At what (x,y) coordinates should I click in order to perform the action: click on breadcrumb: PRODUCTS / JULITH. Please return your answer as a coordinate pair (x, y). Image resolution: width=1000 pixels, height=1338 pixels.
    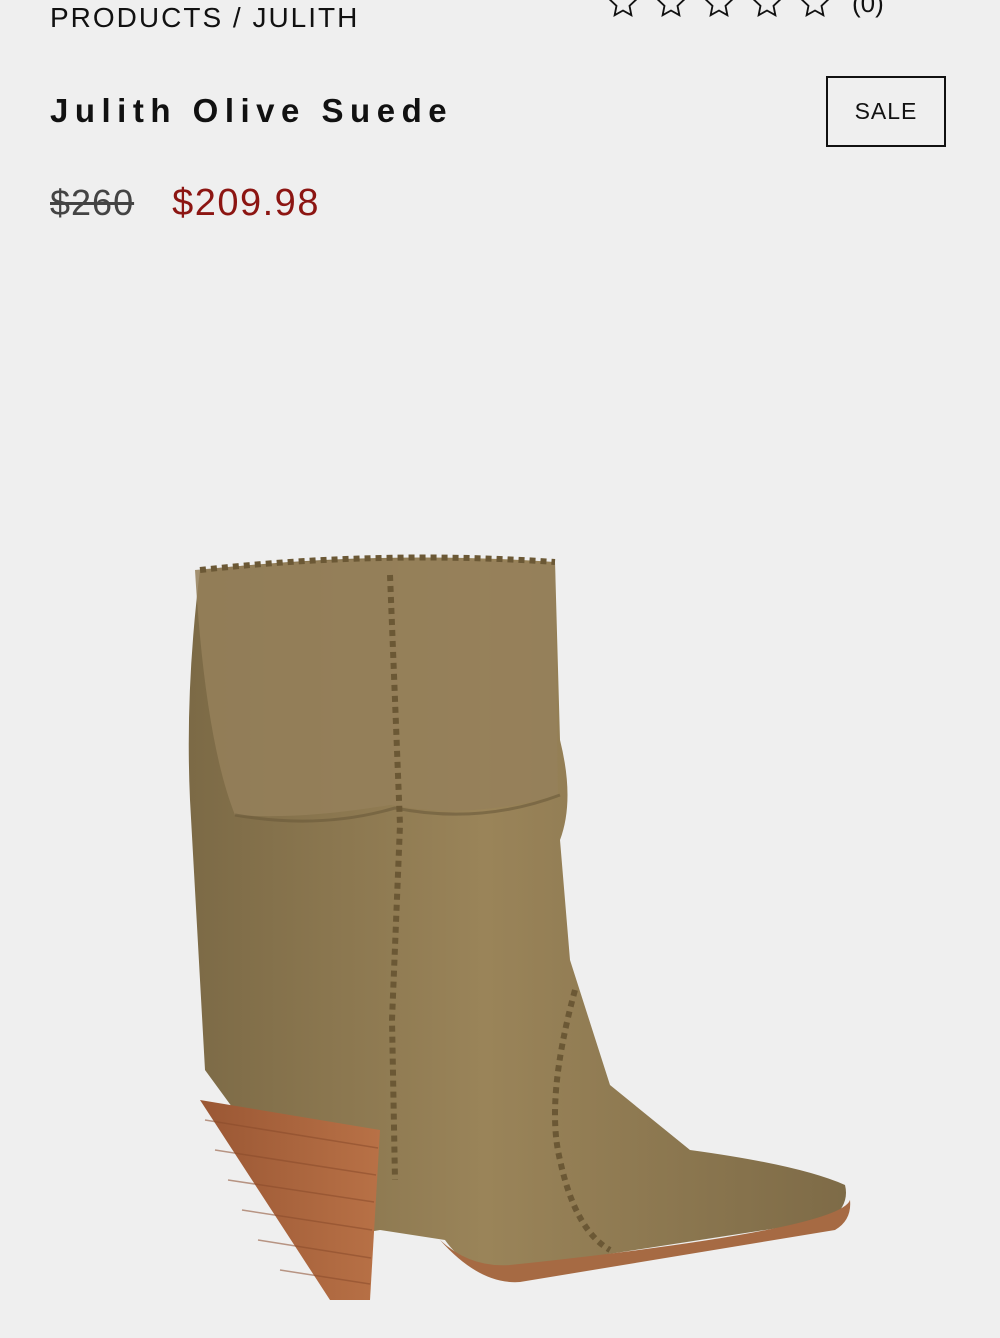
    Looking at the image, I should click on (204, 18).